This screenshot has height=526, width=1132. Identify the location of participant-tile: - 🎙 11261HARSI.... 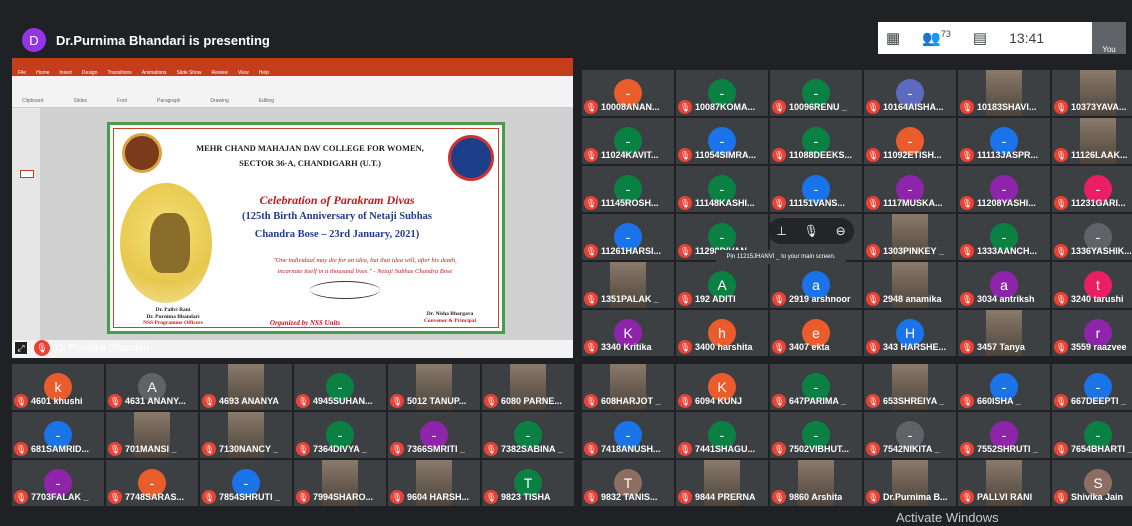
(628, 237).